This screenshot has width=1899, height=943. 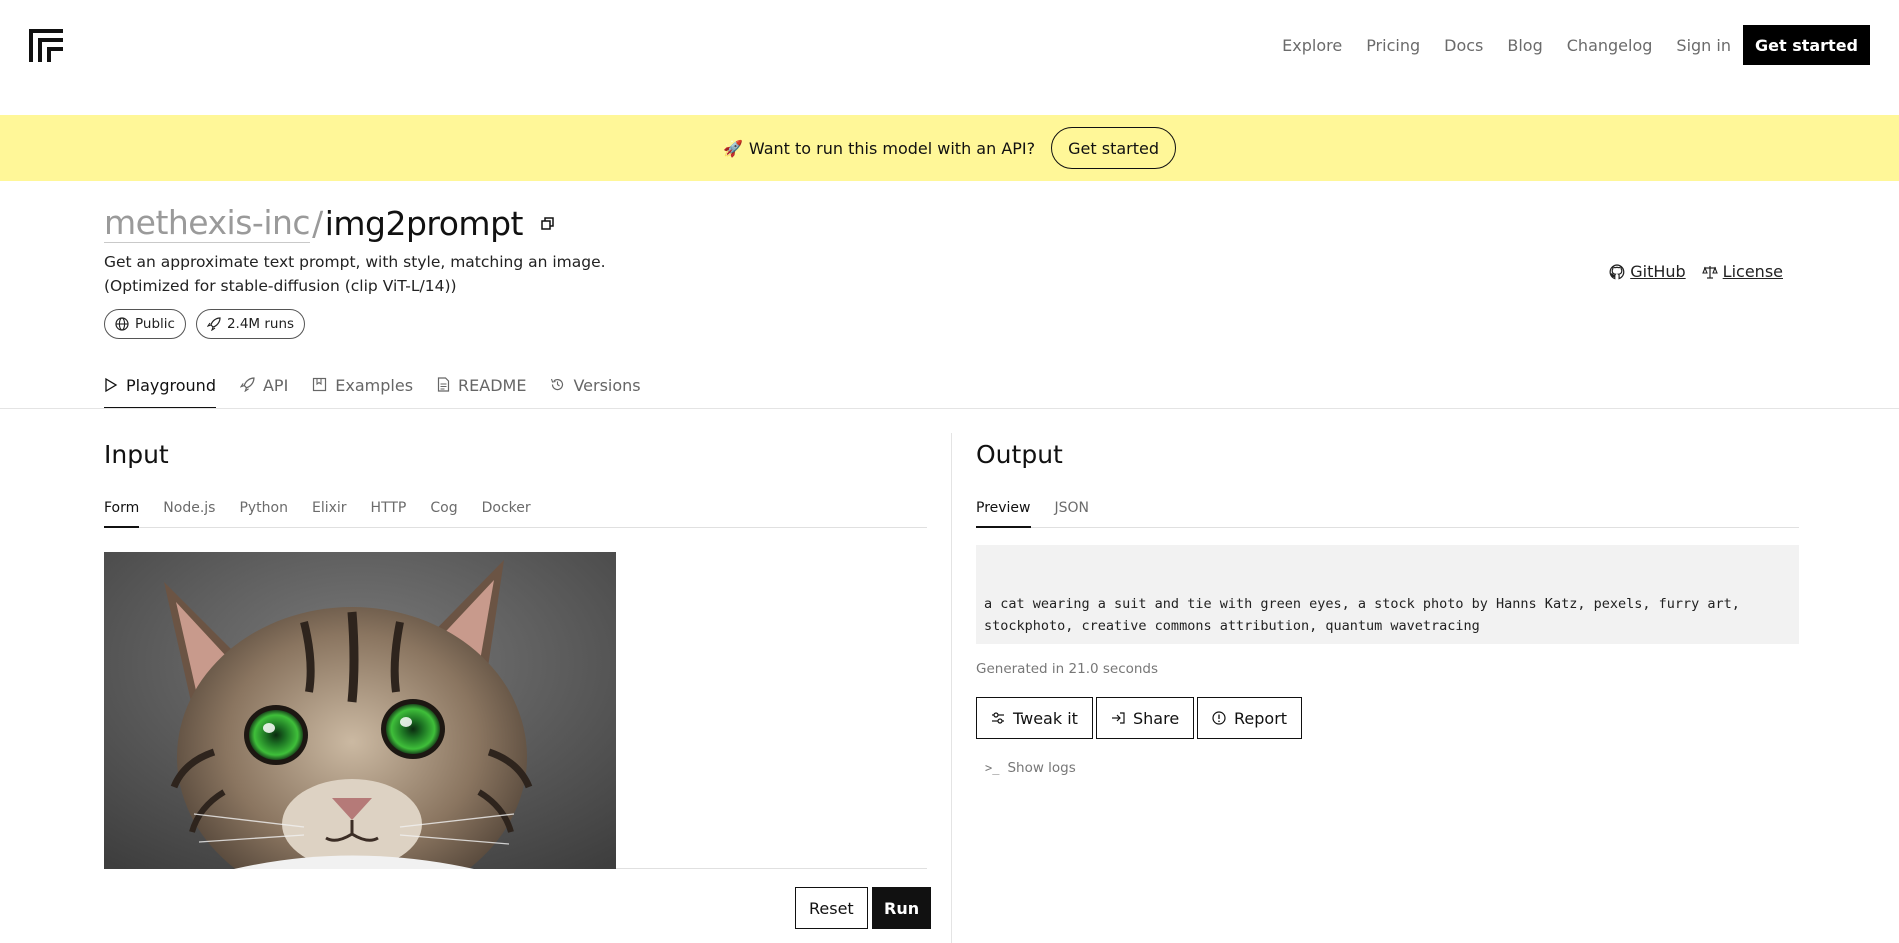 I want to click on model-links: GitHub License, so click(x=1688, y=271).